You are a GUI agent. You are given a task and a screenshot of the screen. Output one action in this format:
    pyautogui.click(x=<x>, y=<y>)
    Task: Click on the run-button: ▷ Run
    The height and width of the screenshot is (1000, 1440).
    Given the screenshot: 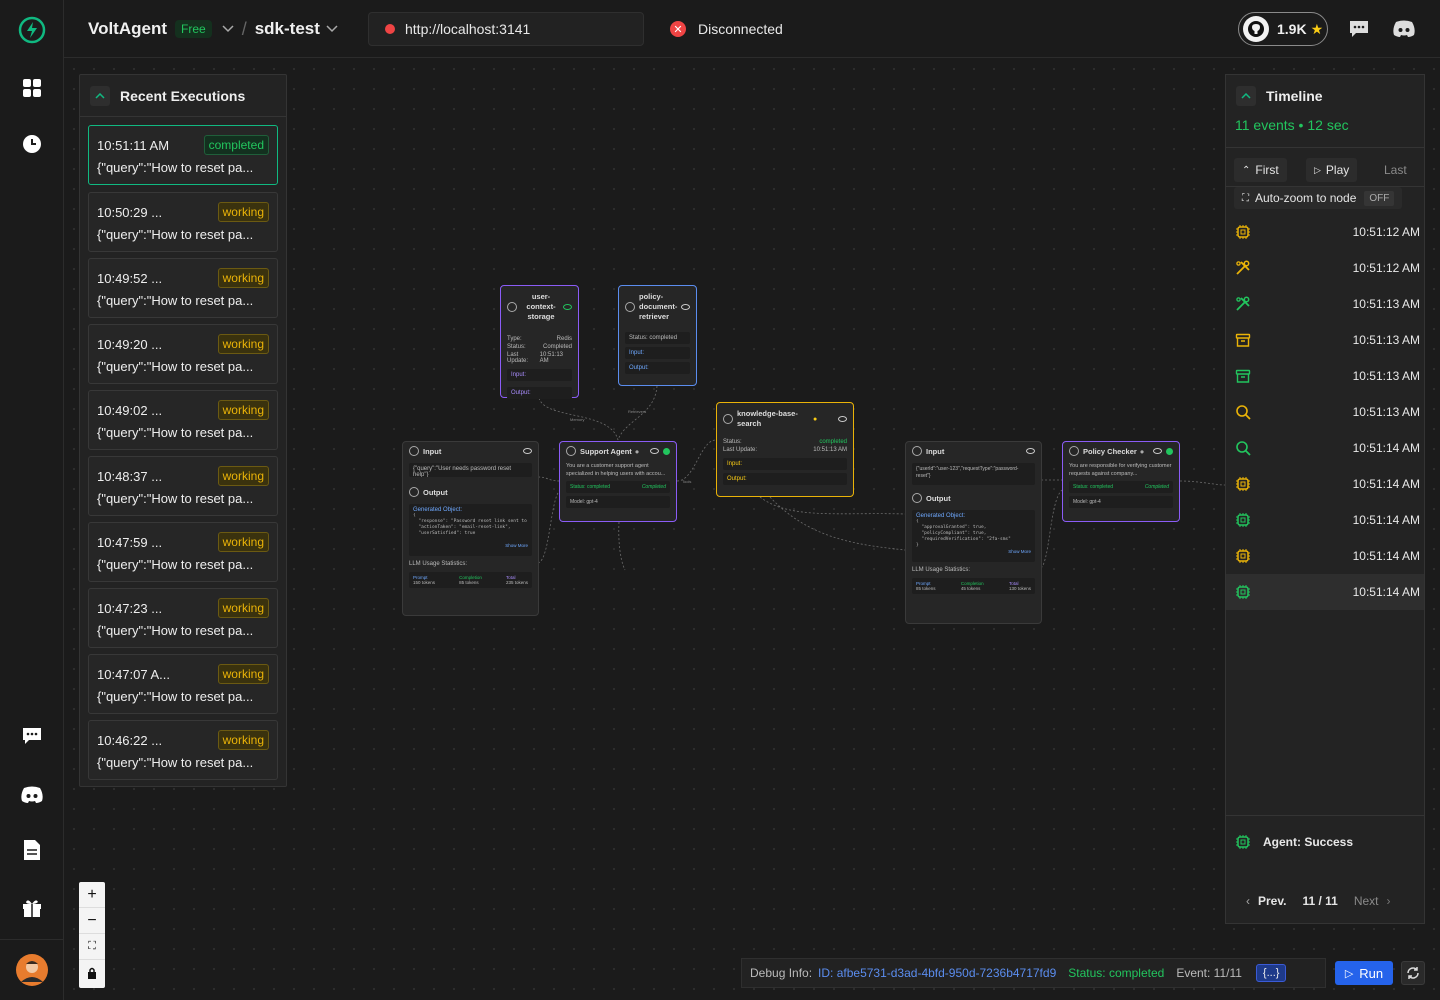 What is the action you would take?
    pyautogui.click(x=1364, y=973)
    